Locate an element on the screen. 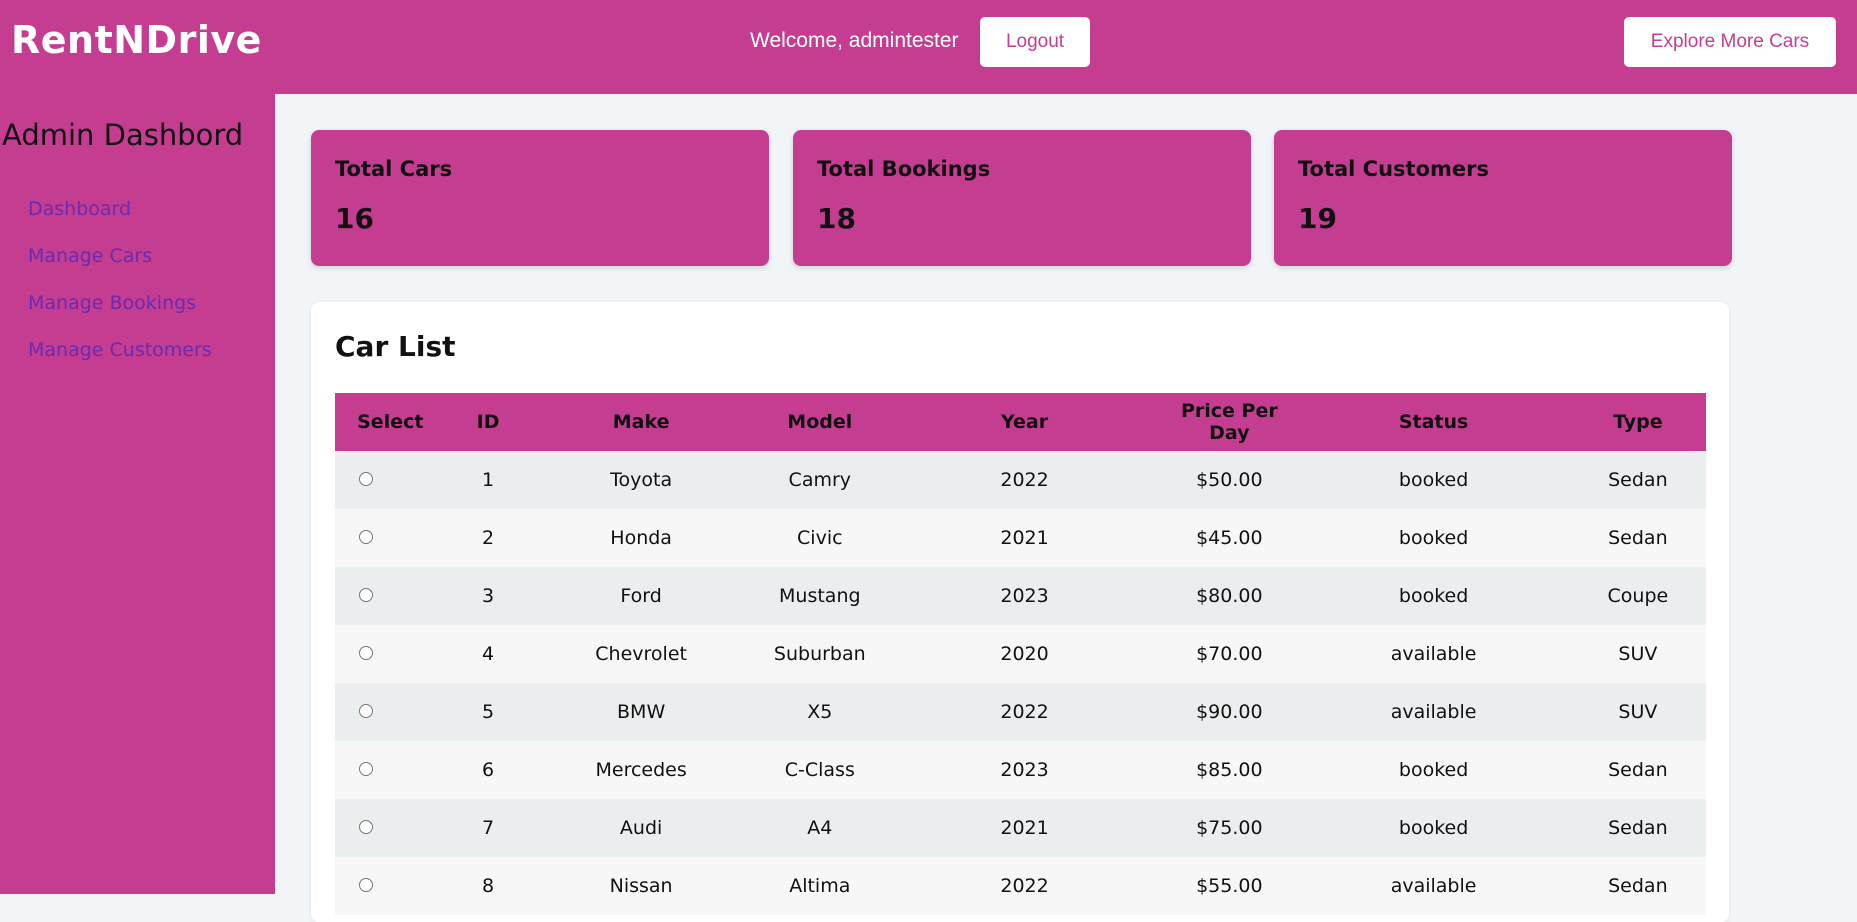 Image resolution: width=1857 pixels, height=922 pixels. cell-make: Mercedes is located at coordinates (641, 770).